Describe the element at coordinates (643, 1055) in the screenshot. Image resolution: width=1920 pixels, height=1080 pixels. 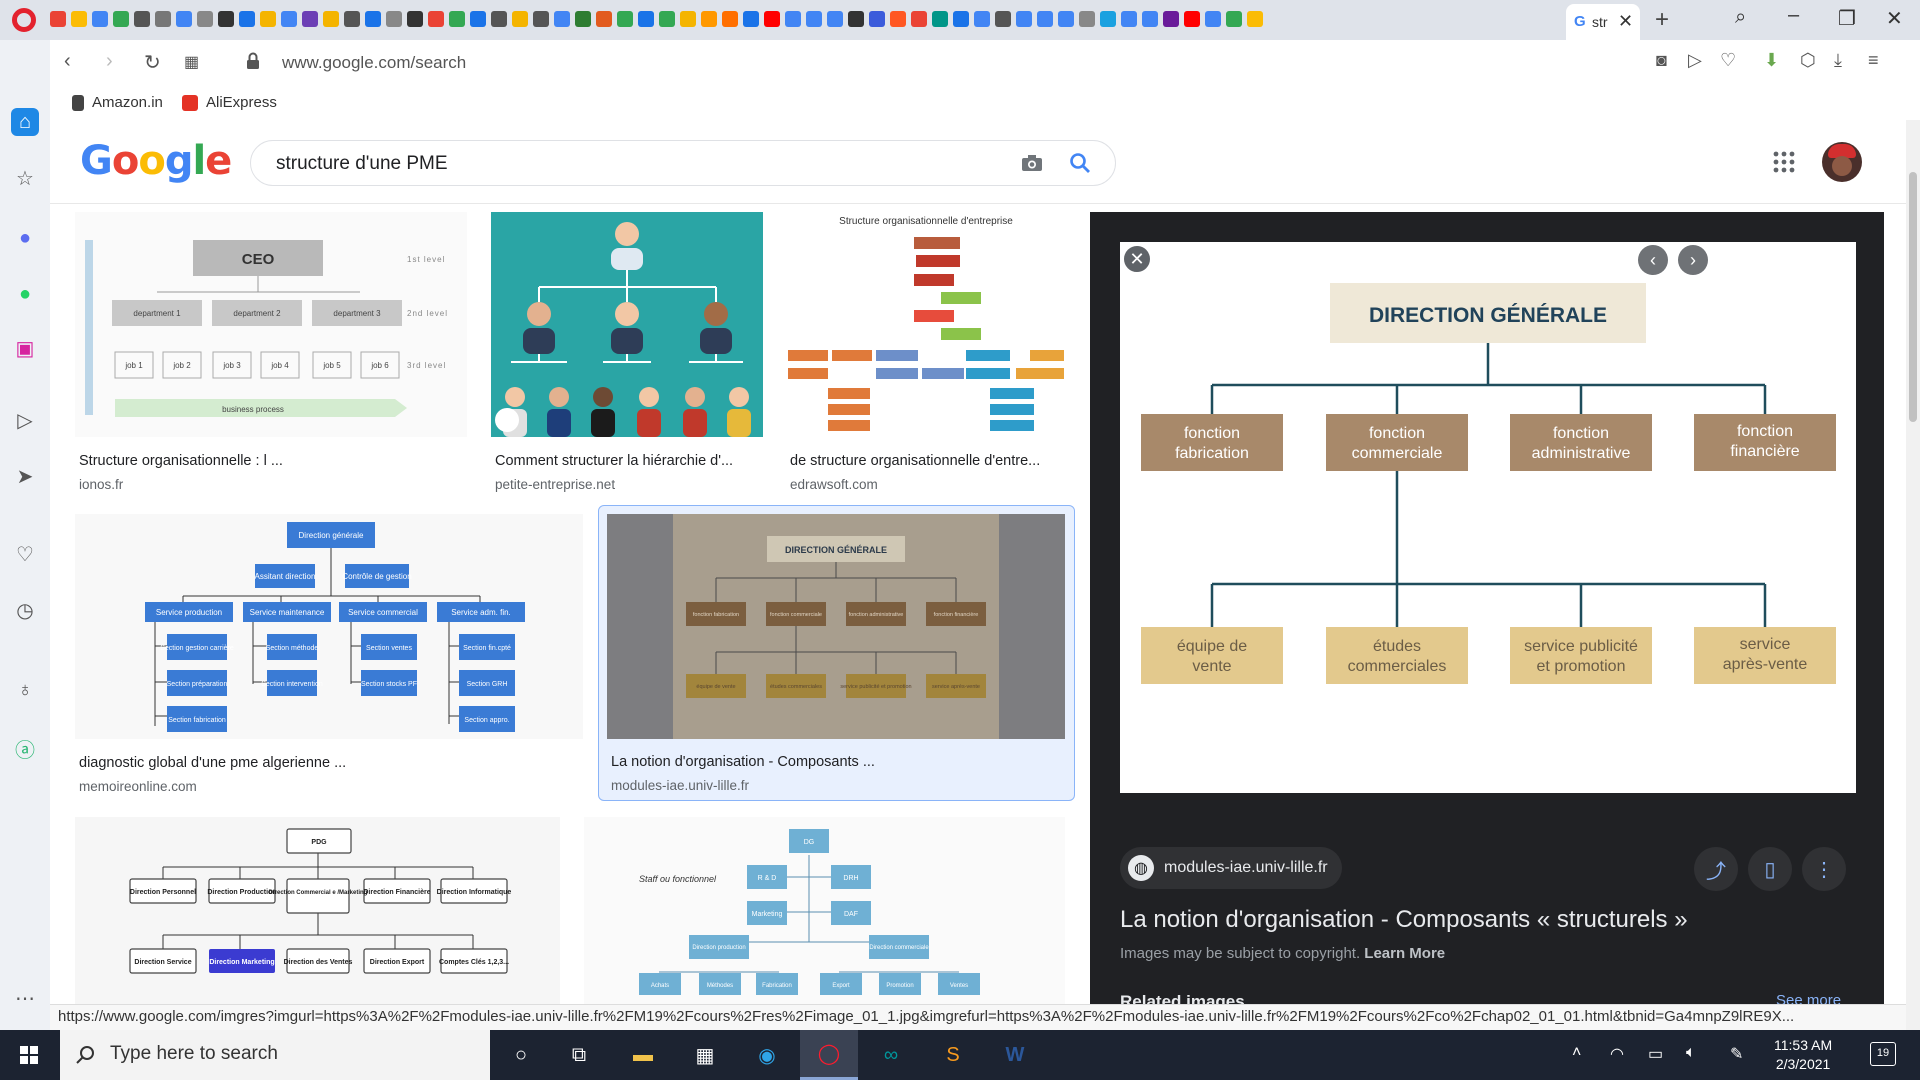
I see `file-explorer-icon: ▬` at that location.